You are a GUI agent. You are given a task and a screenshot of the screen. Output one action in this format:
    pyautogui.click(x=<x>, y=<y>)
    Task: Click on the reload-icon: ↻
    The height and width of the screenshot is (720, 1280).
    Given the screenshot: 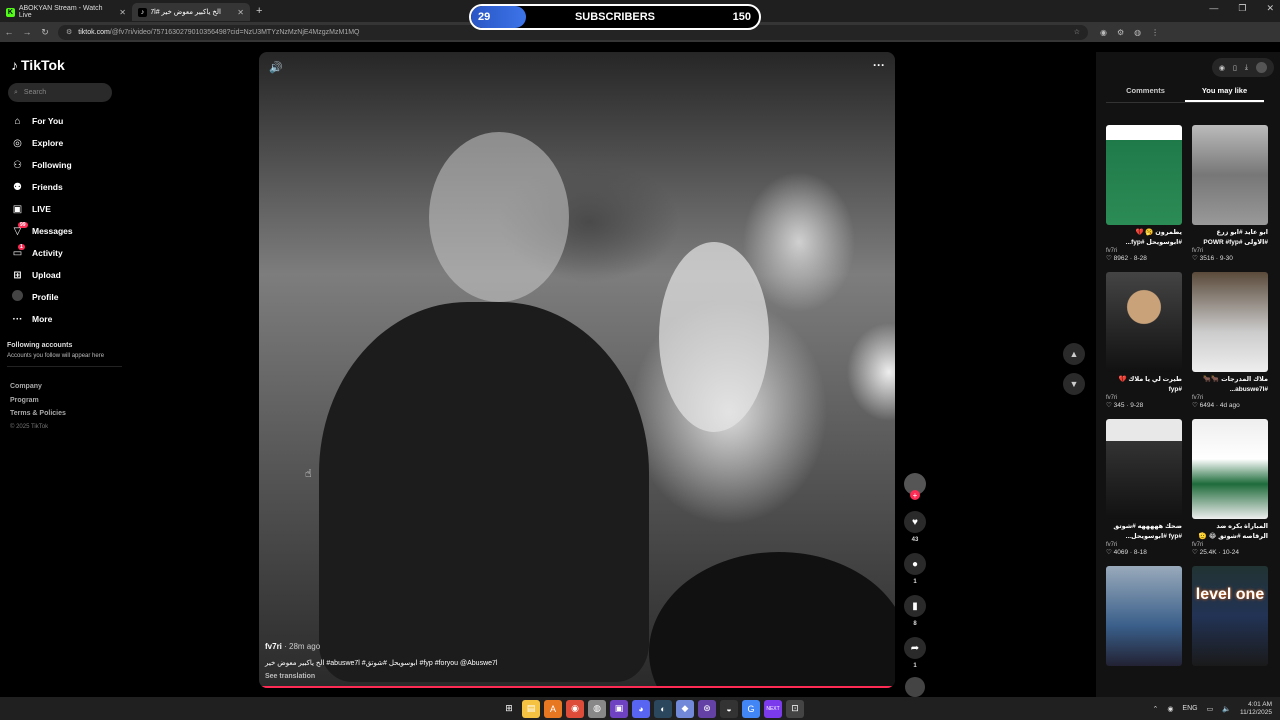 What is the action you would take?
    pyautogui.click(x=45, y=32)
    